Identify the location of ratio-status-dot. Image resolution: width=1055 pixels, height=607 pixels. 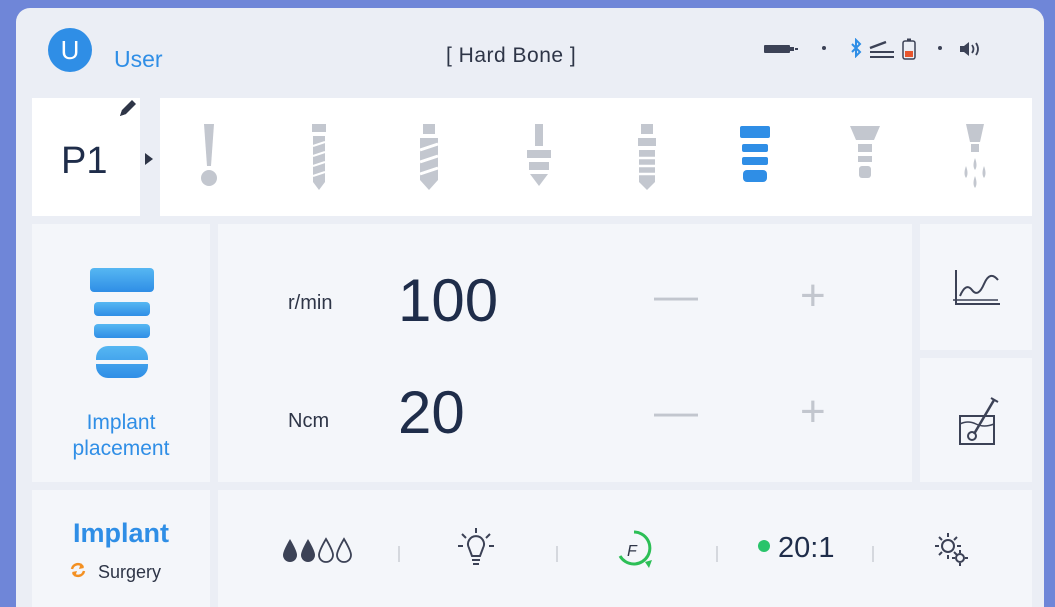
(764, 546).